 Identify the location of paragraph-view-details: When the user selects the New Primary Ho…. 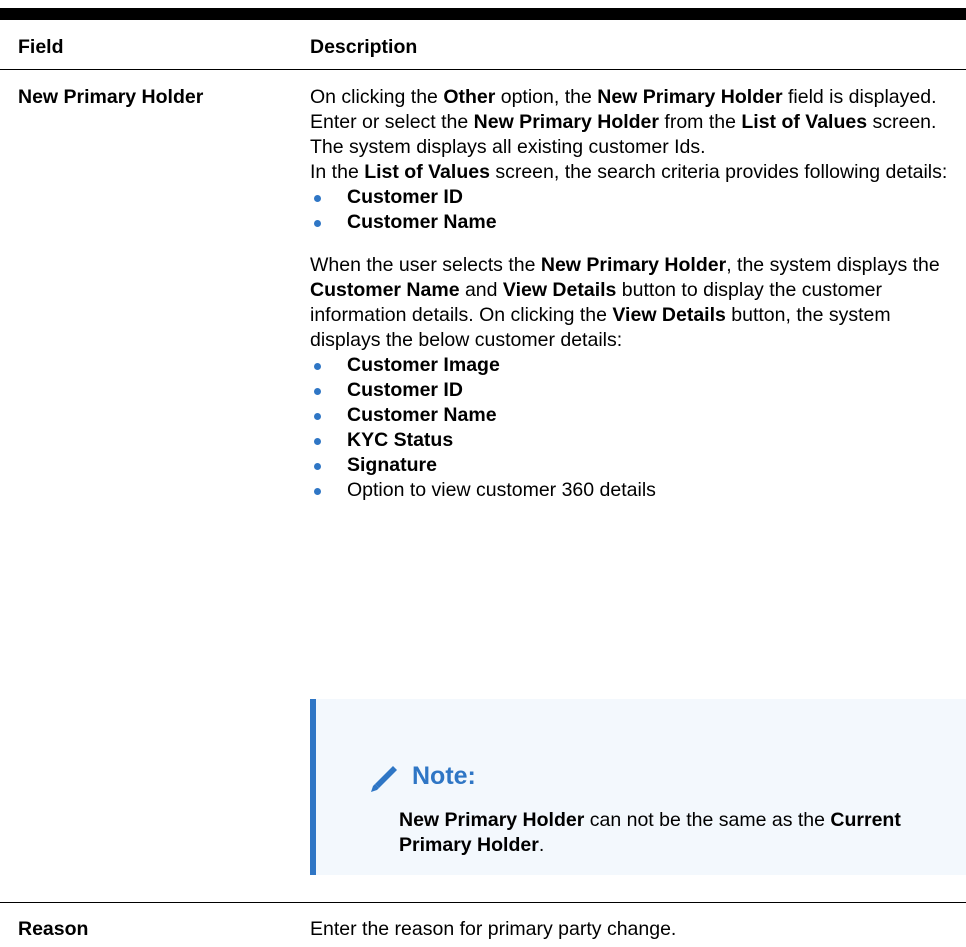
(625, 302).